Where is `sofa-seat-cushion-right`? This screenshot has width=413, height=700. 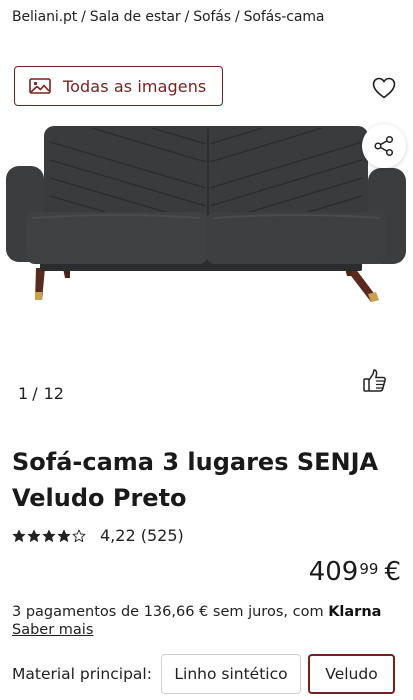
sofa-seat-cushion-right is located at coordinates (296, 238).